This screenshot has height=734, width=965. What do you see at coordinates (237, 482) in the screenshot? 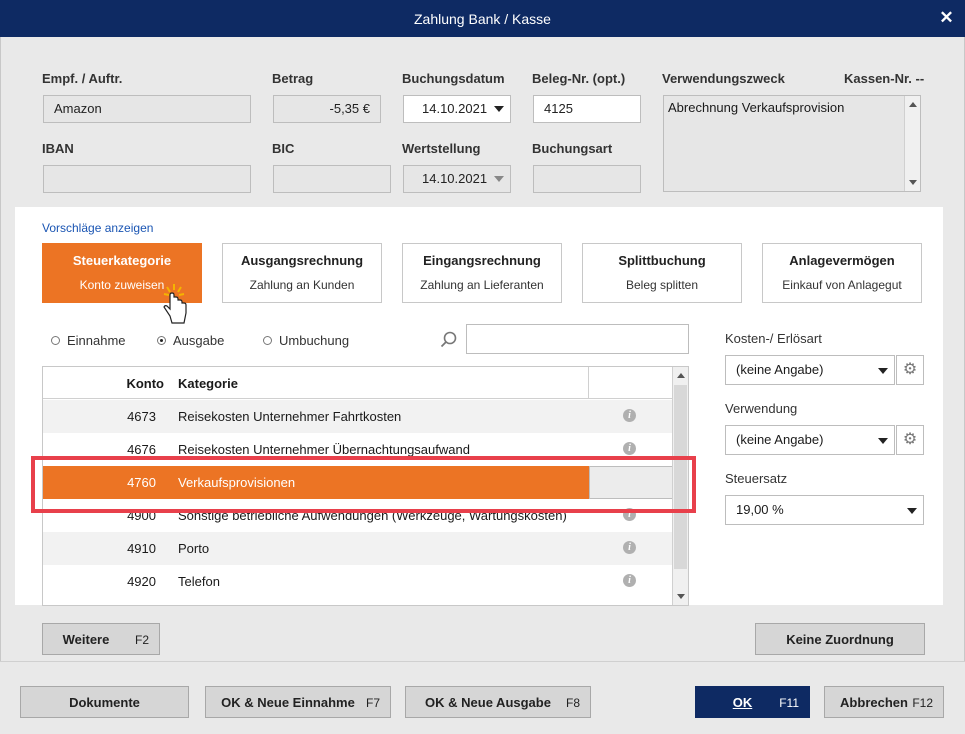
I see `category-cell: Verkaufsprovisionen` at bounding box center [237, 482].